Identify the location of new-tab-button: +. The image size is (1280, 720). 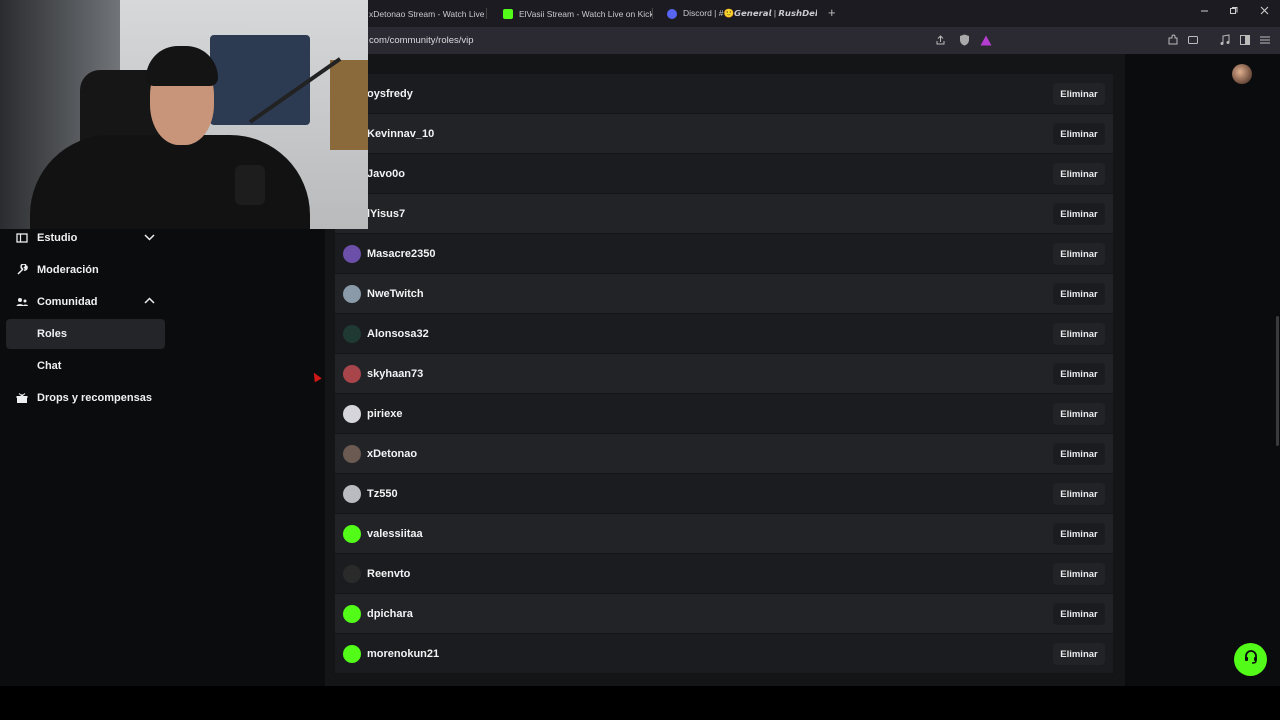
(832, 12).